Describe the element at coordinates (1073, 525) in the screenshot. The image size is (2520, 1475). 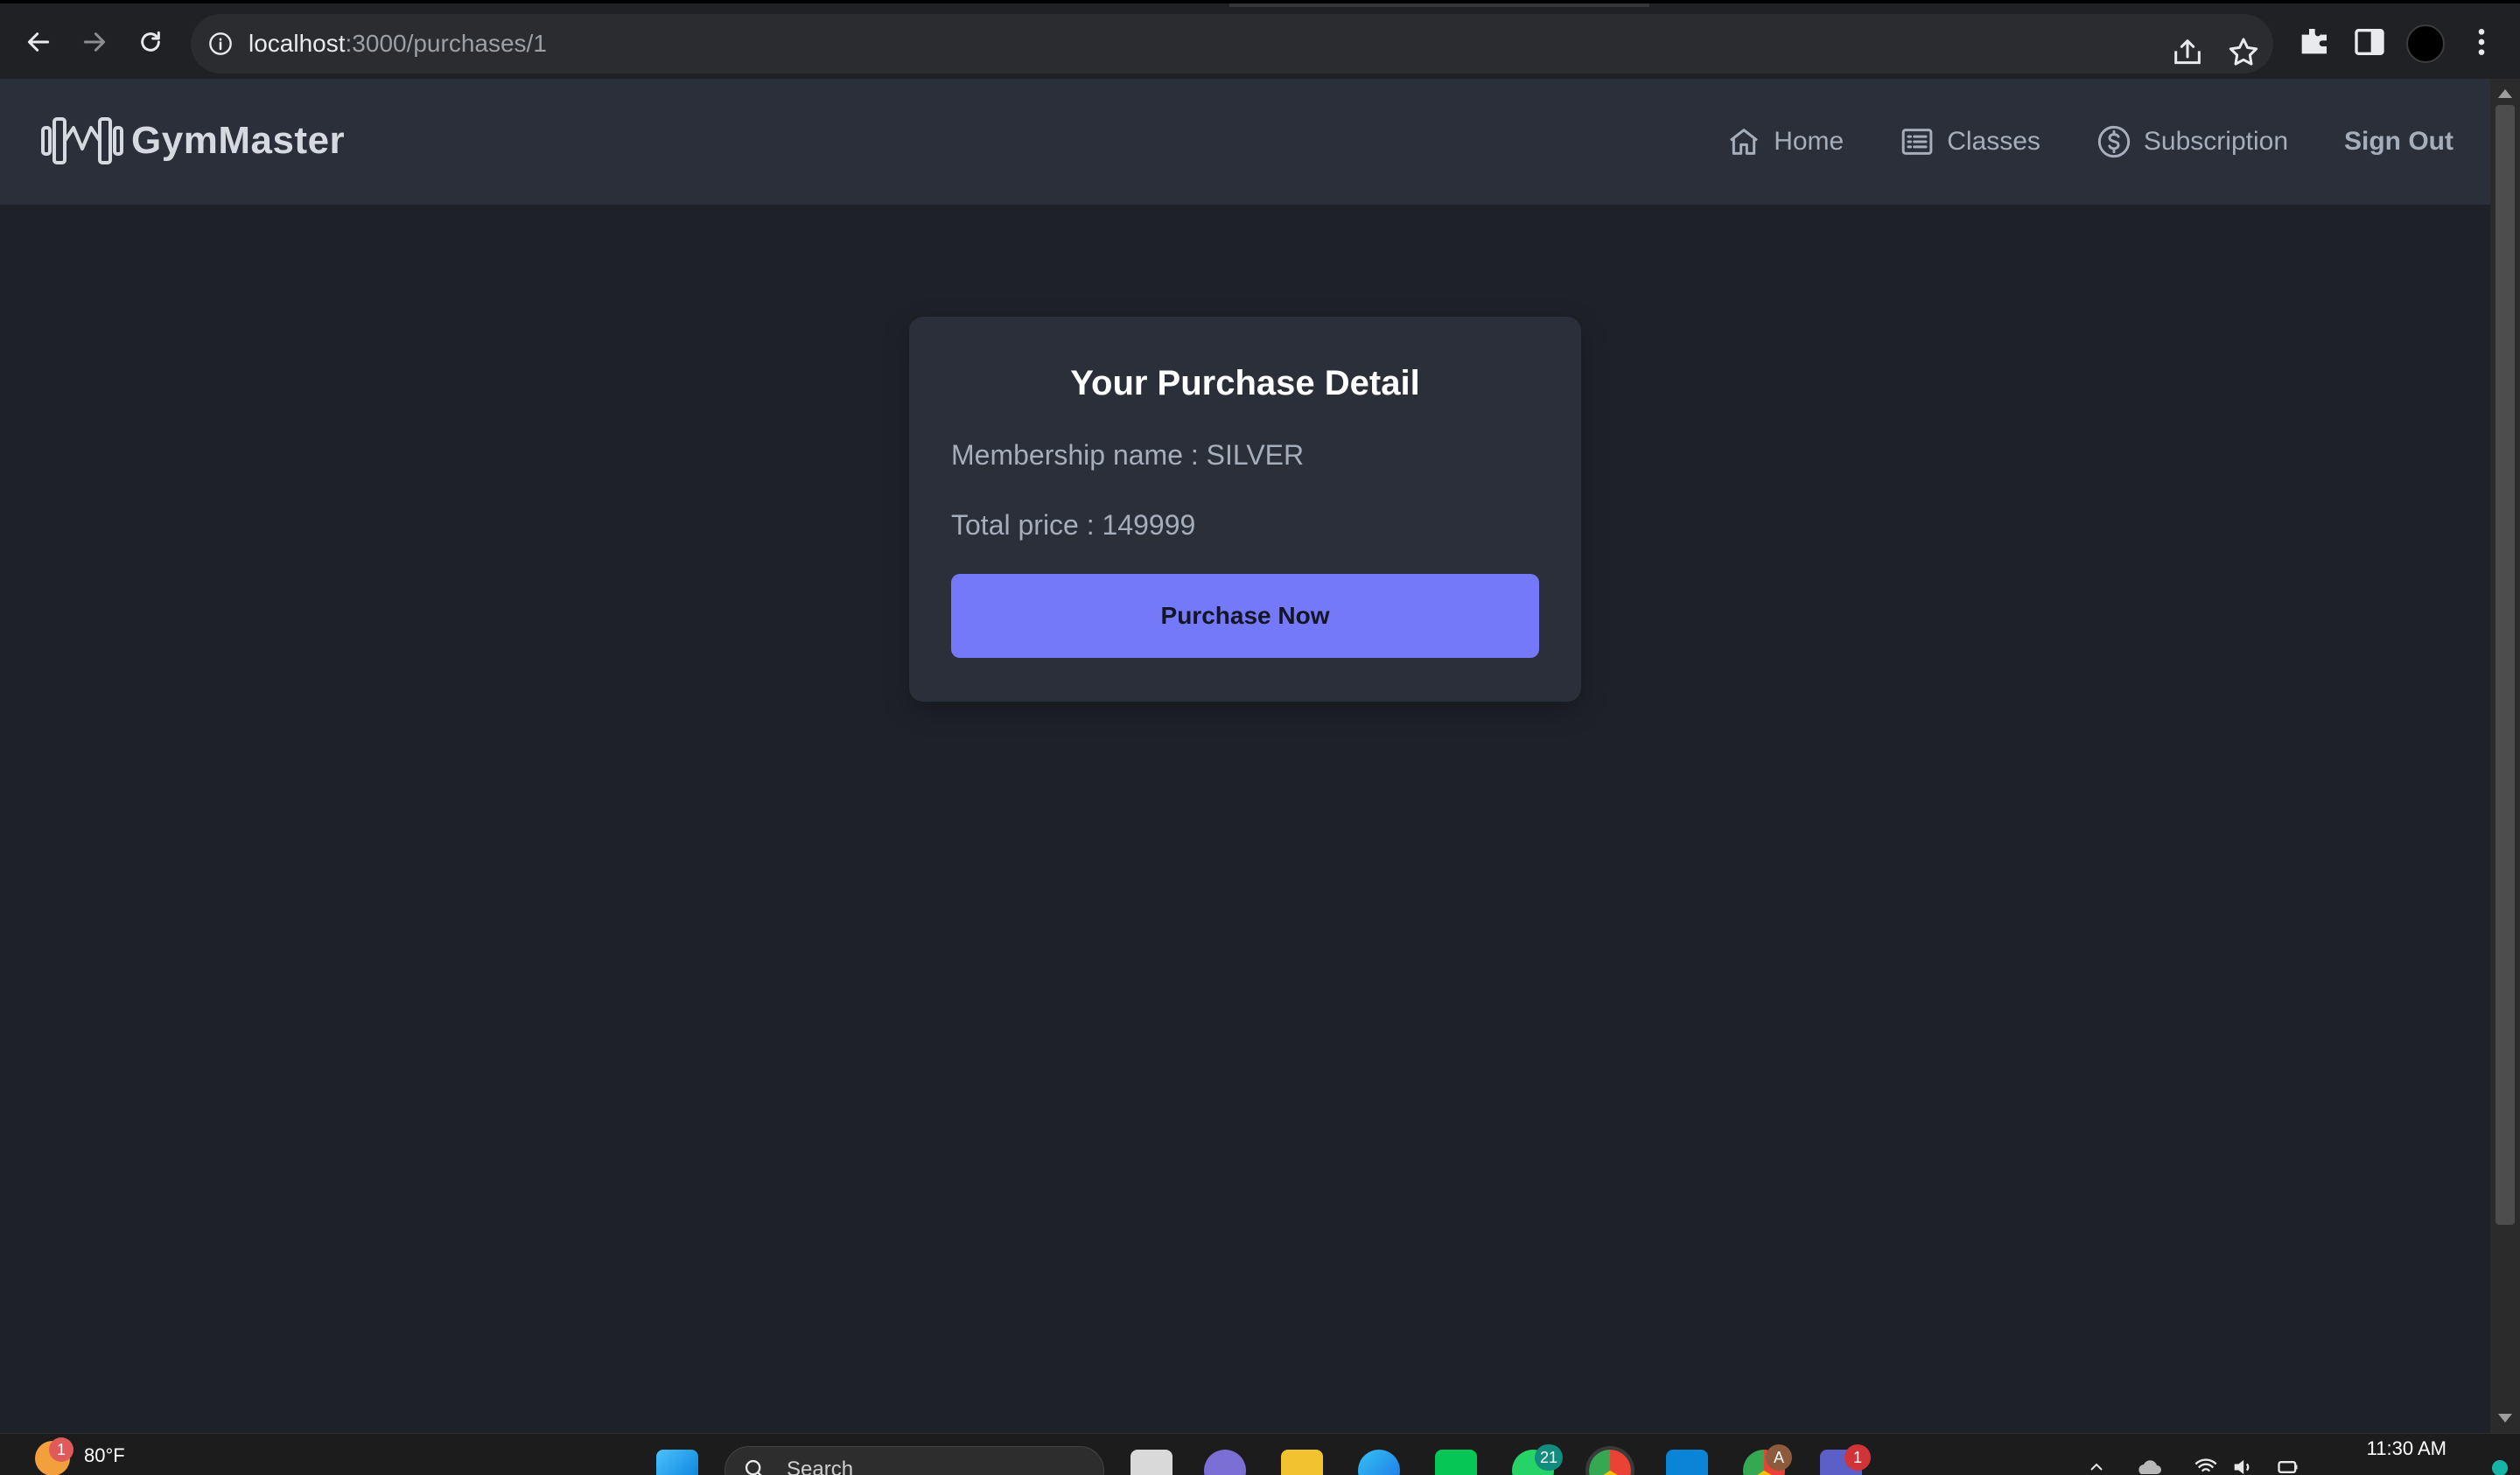
I see `total-price-text: Total price : 149999` at that location.